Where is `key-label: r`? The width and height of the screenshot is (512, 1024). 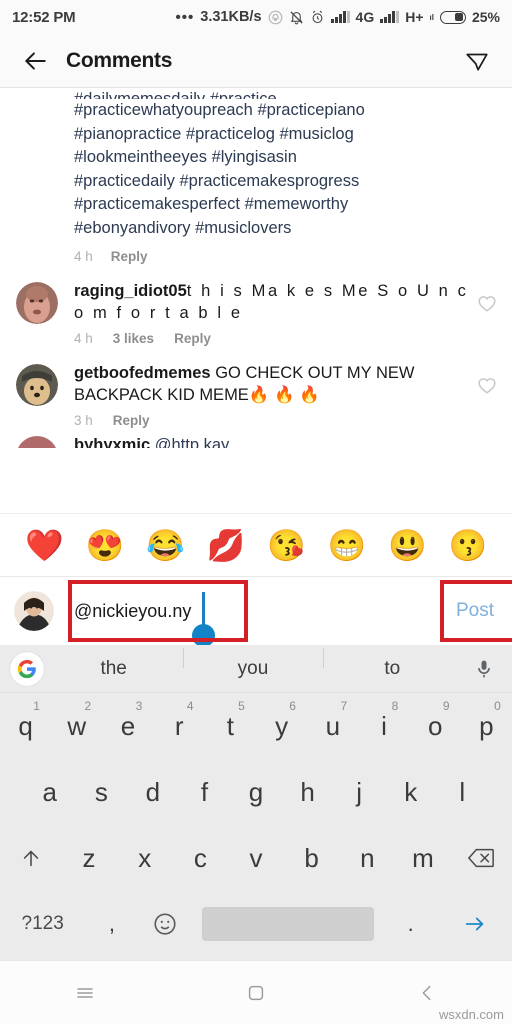 key-label: r is located at coordinates (179, 725).